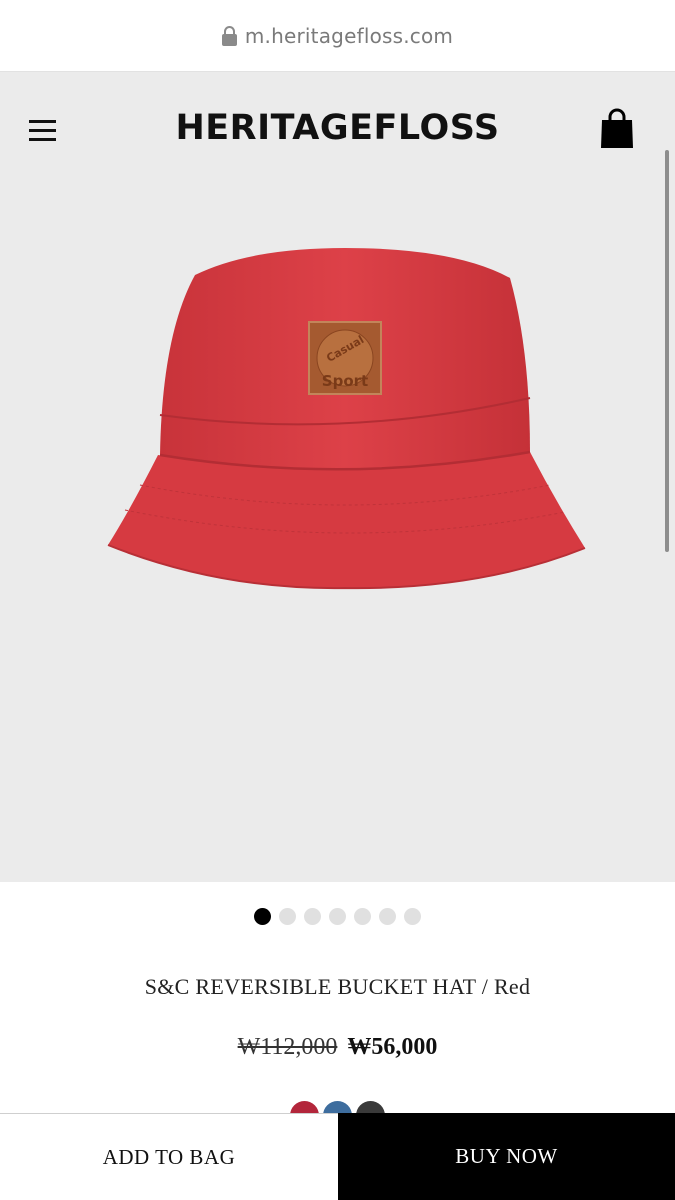 The image size is (675, 1200). What do you see at coordinates (287, 1047) in the screenshot?
I see `original-price: ₩112,000` at bounding box center [287, 1047].